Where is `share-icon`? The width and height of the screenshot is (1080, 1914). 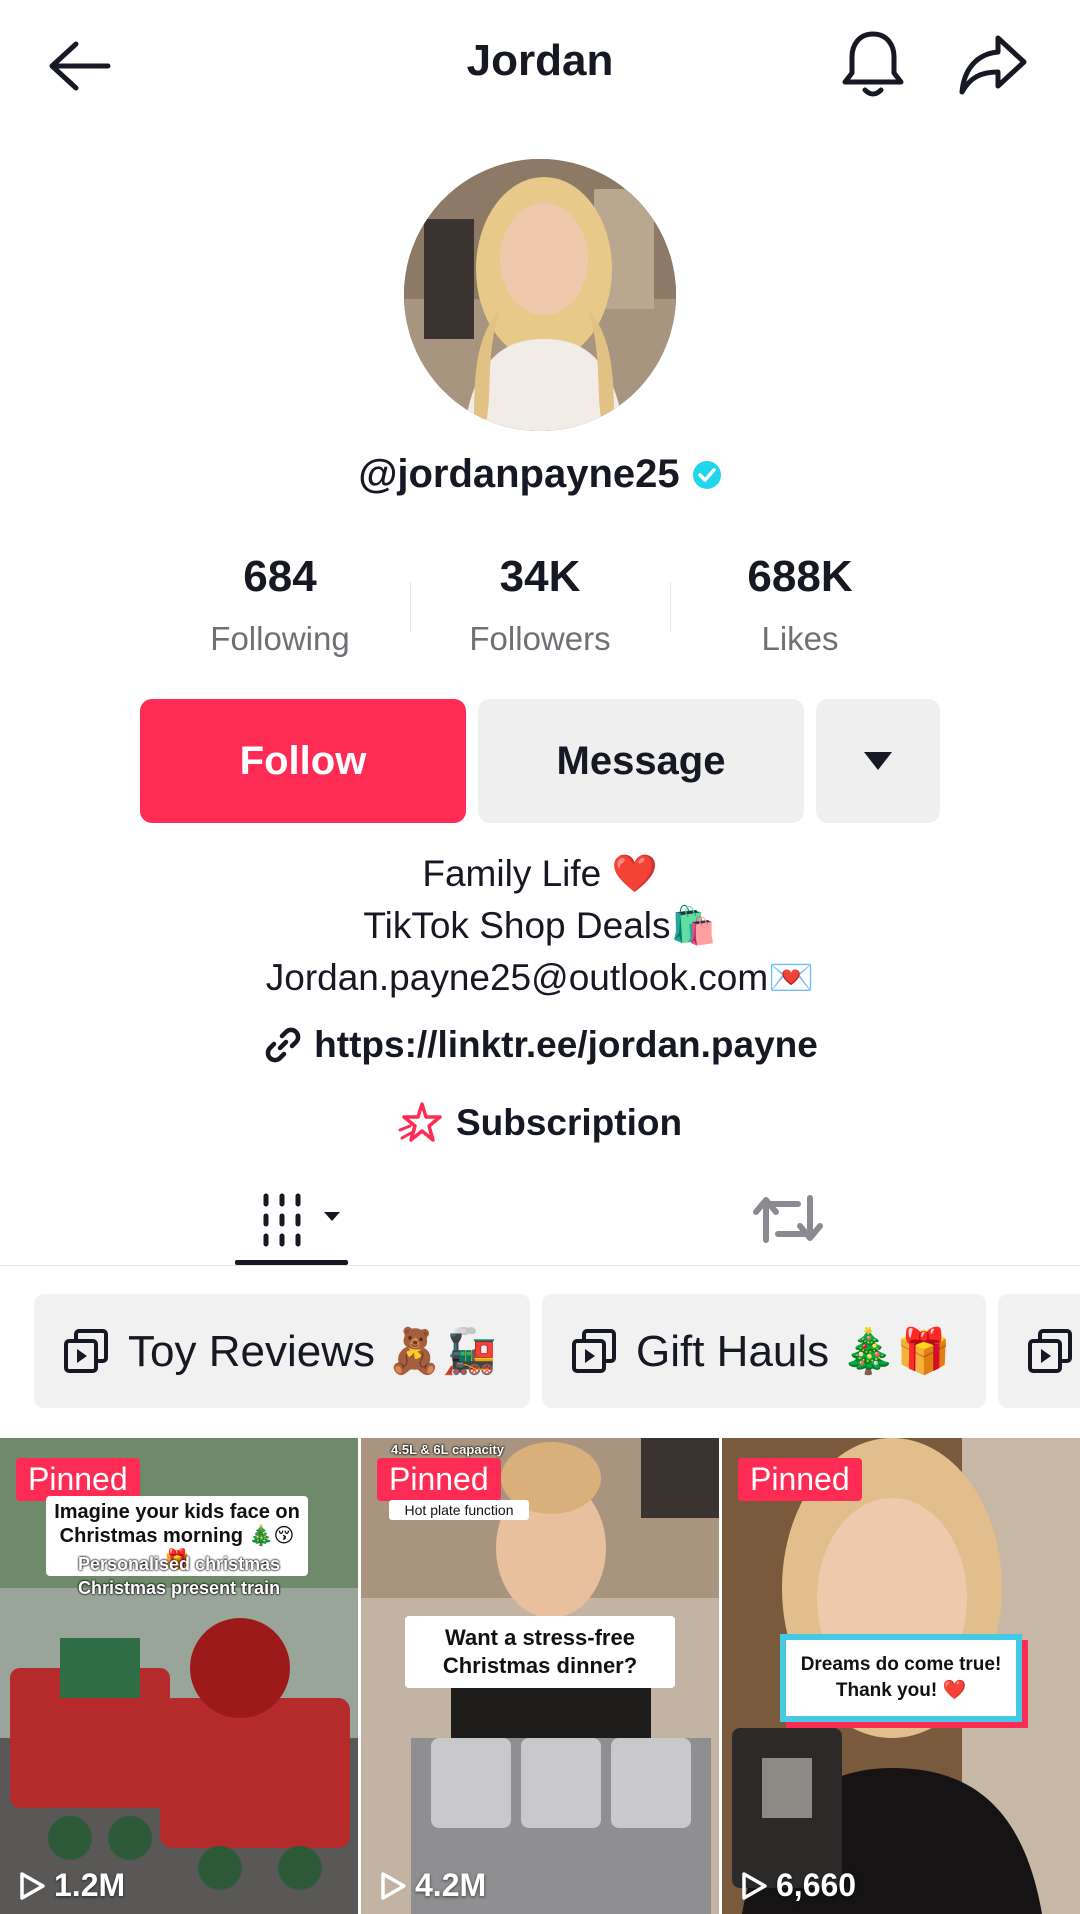
share-icon is located at coordinates (993, 65).